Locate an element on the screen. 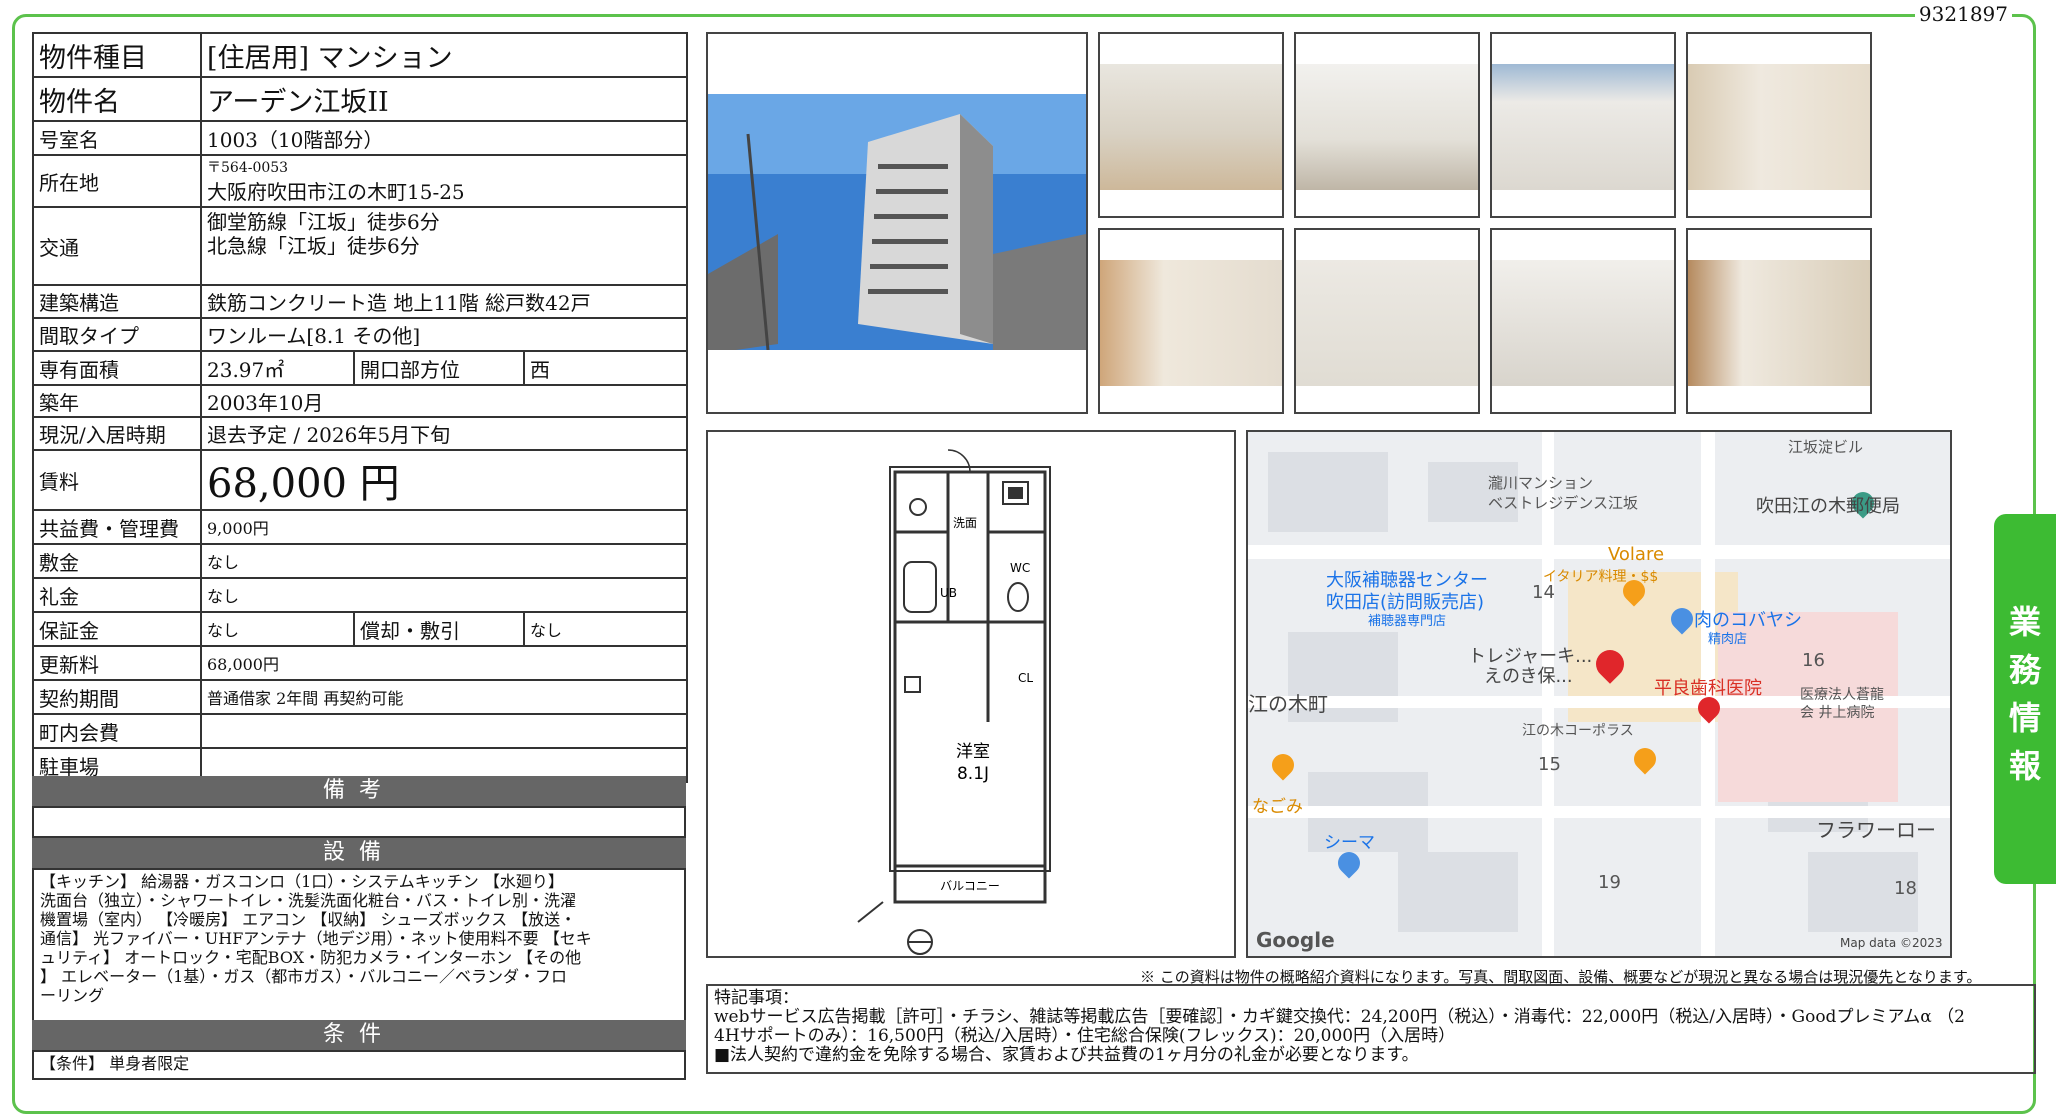 The width and height of the screenshot is (2056, 1114). plan-cl: CL is located at coordinates (1025, 678).